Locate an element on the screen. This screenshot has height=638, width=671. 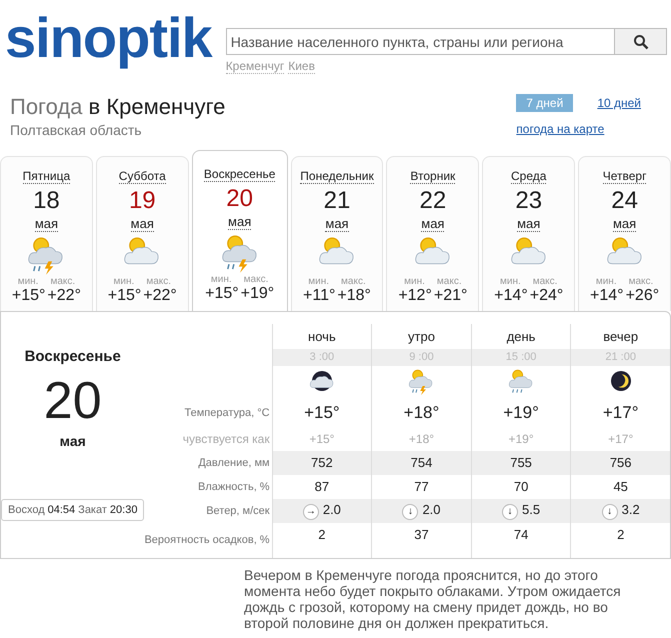
sunset-time: 20:30 is located at coordinates (124, 510).